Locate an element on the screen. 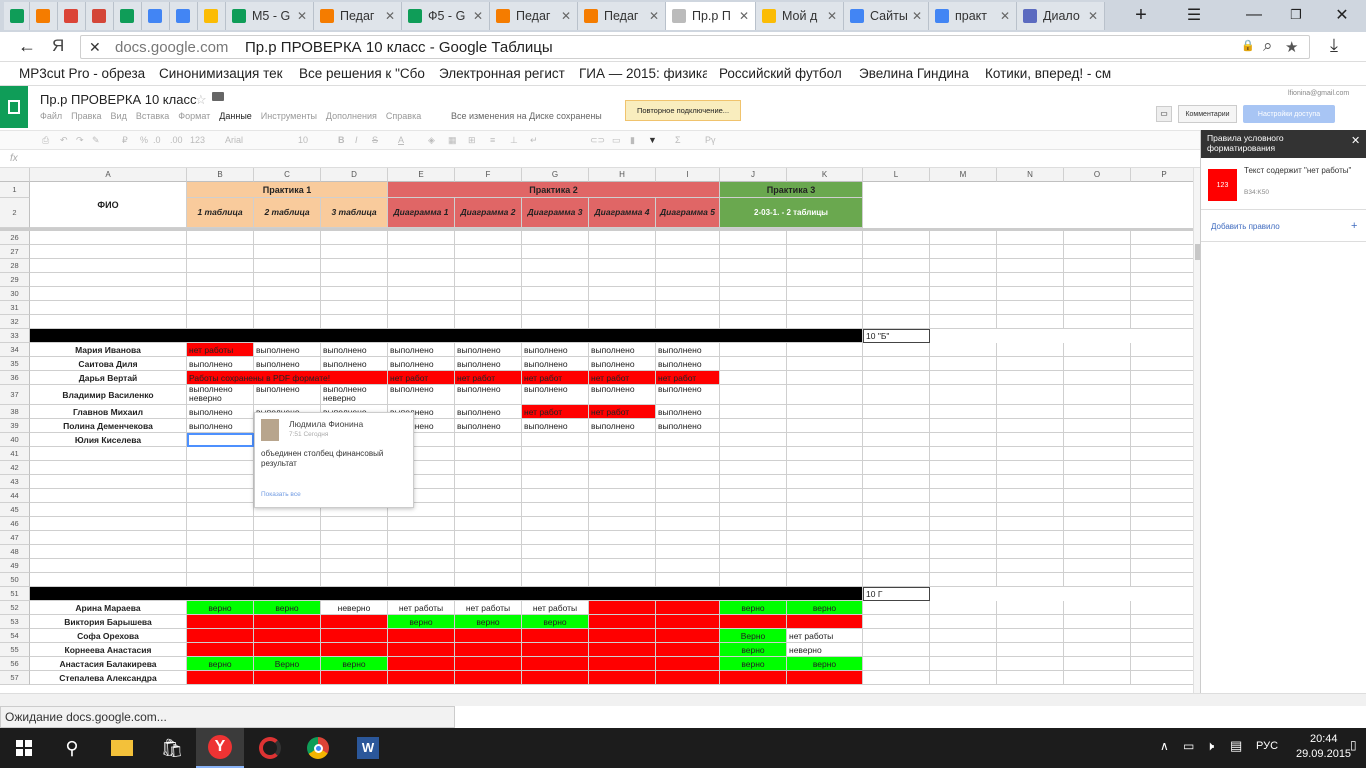  strikethrough-button: S is located at coordinates (375, 140).